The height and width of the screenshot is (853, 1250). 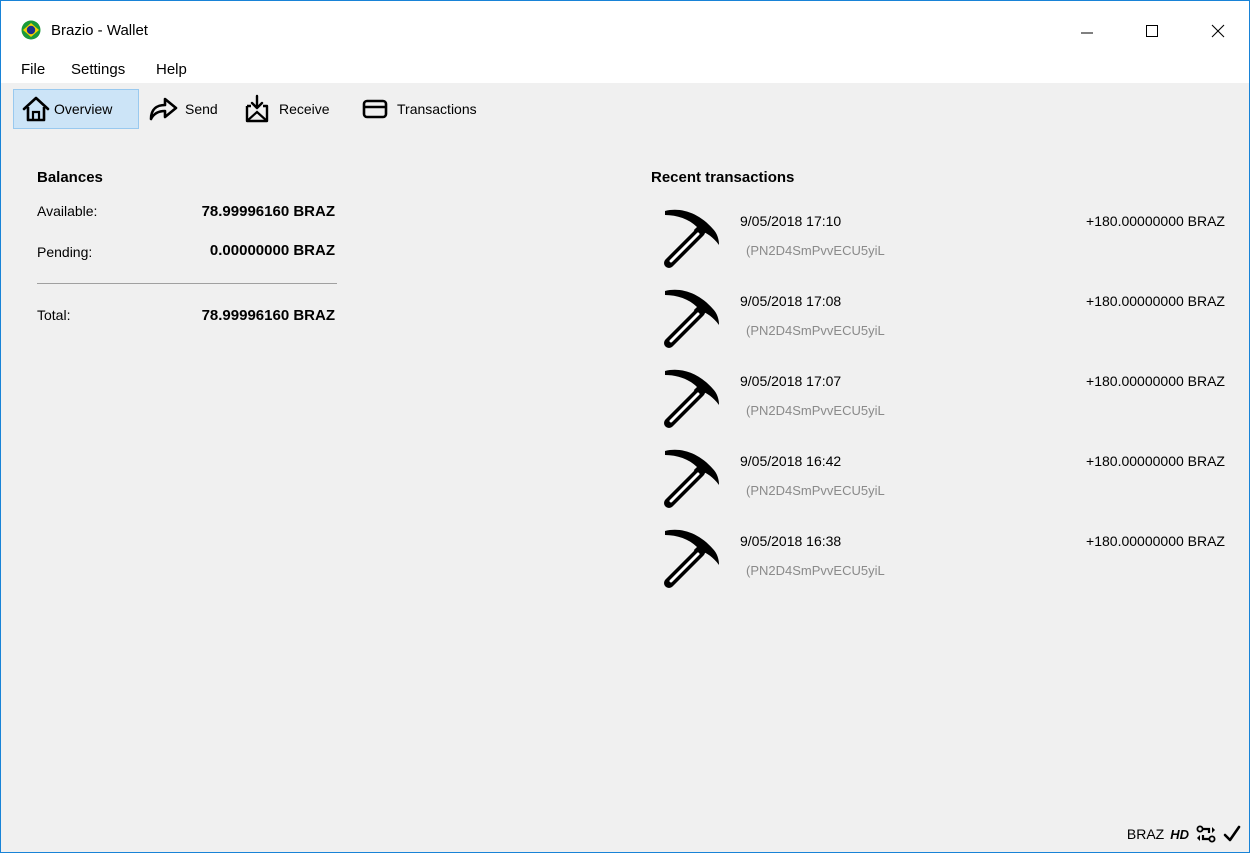 I want to click on card-icon, so click(x=375, y=109).